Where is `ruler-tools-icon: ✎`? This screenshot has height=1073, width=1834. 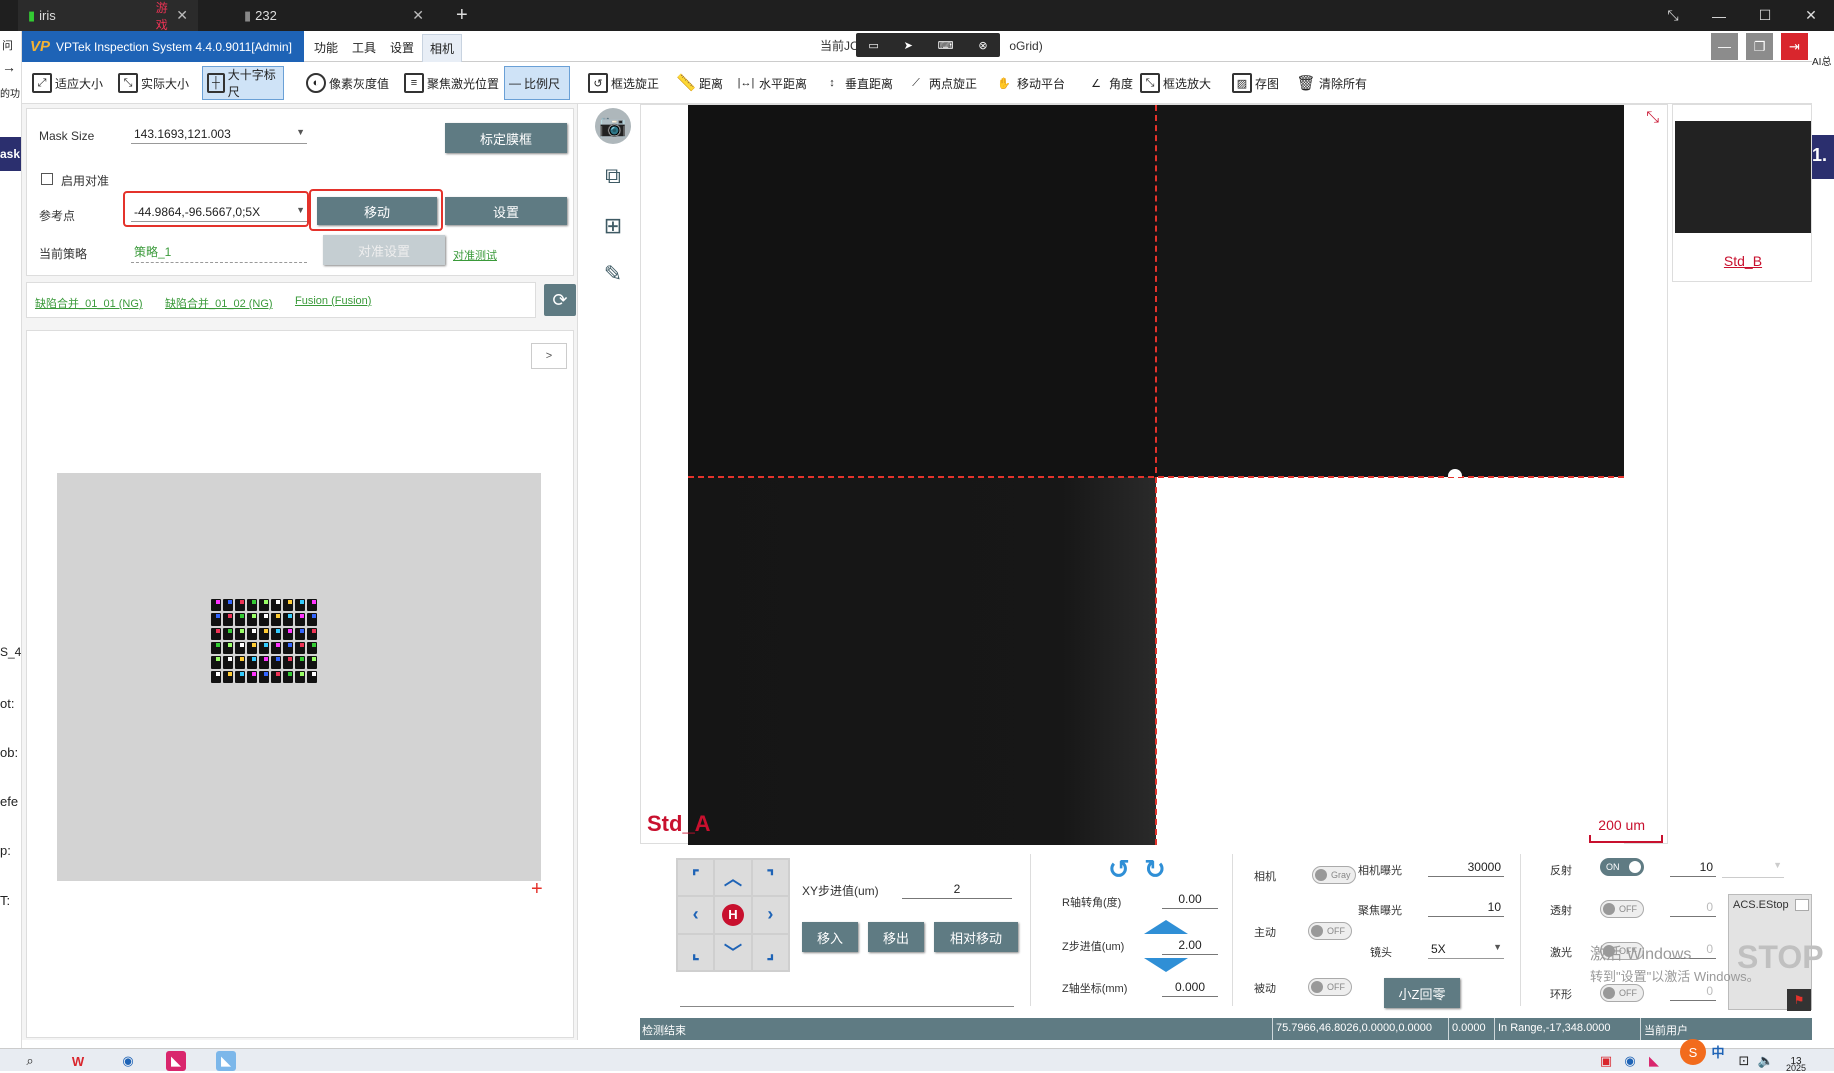 ruler-tools-icon: ✎ is located at coordinates (613, 274).